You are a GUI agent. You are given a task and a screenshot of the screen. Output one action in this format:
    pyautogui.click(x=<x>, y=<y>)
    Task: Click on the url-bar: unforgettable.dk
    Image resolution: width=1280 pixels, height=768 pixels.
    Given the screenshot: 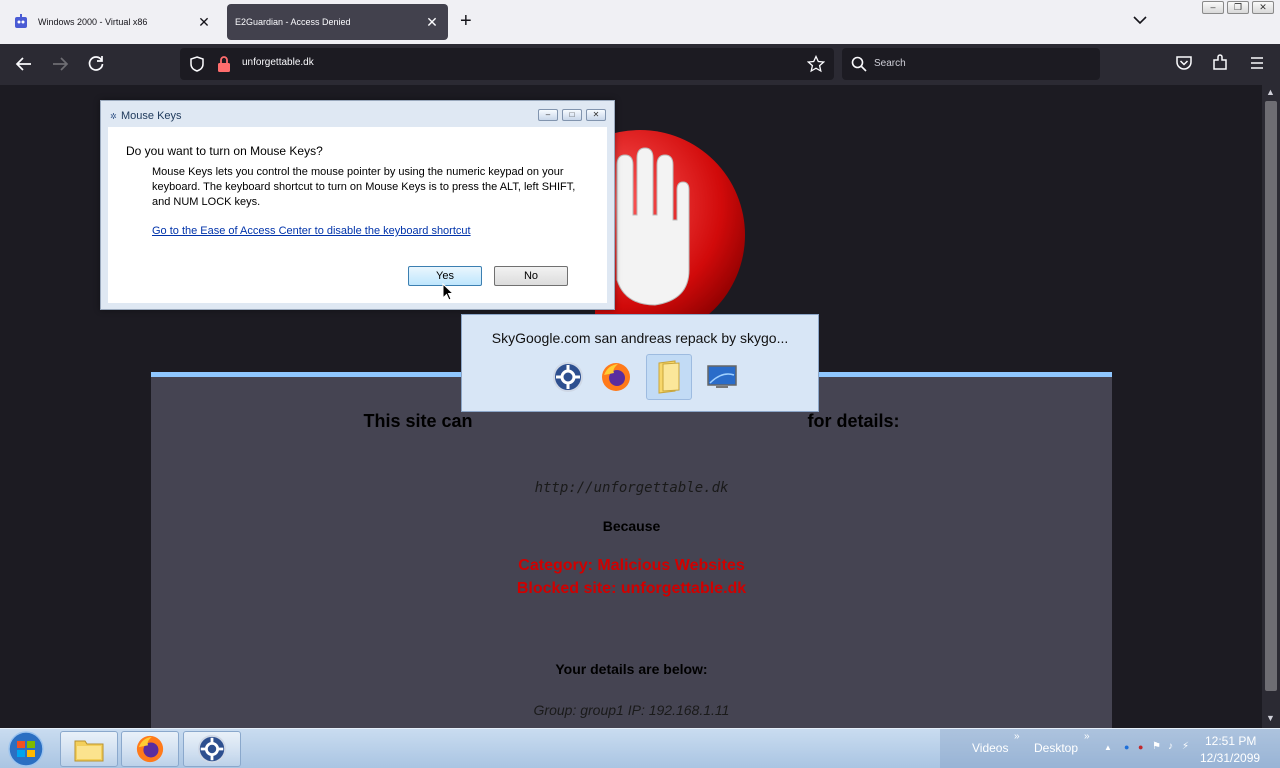 What is the action you would take?
    pyautogui.click(x=507, y=64)
    